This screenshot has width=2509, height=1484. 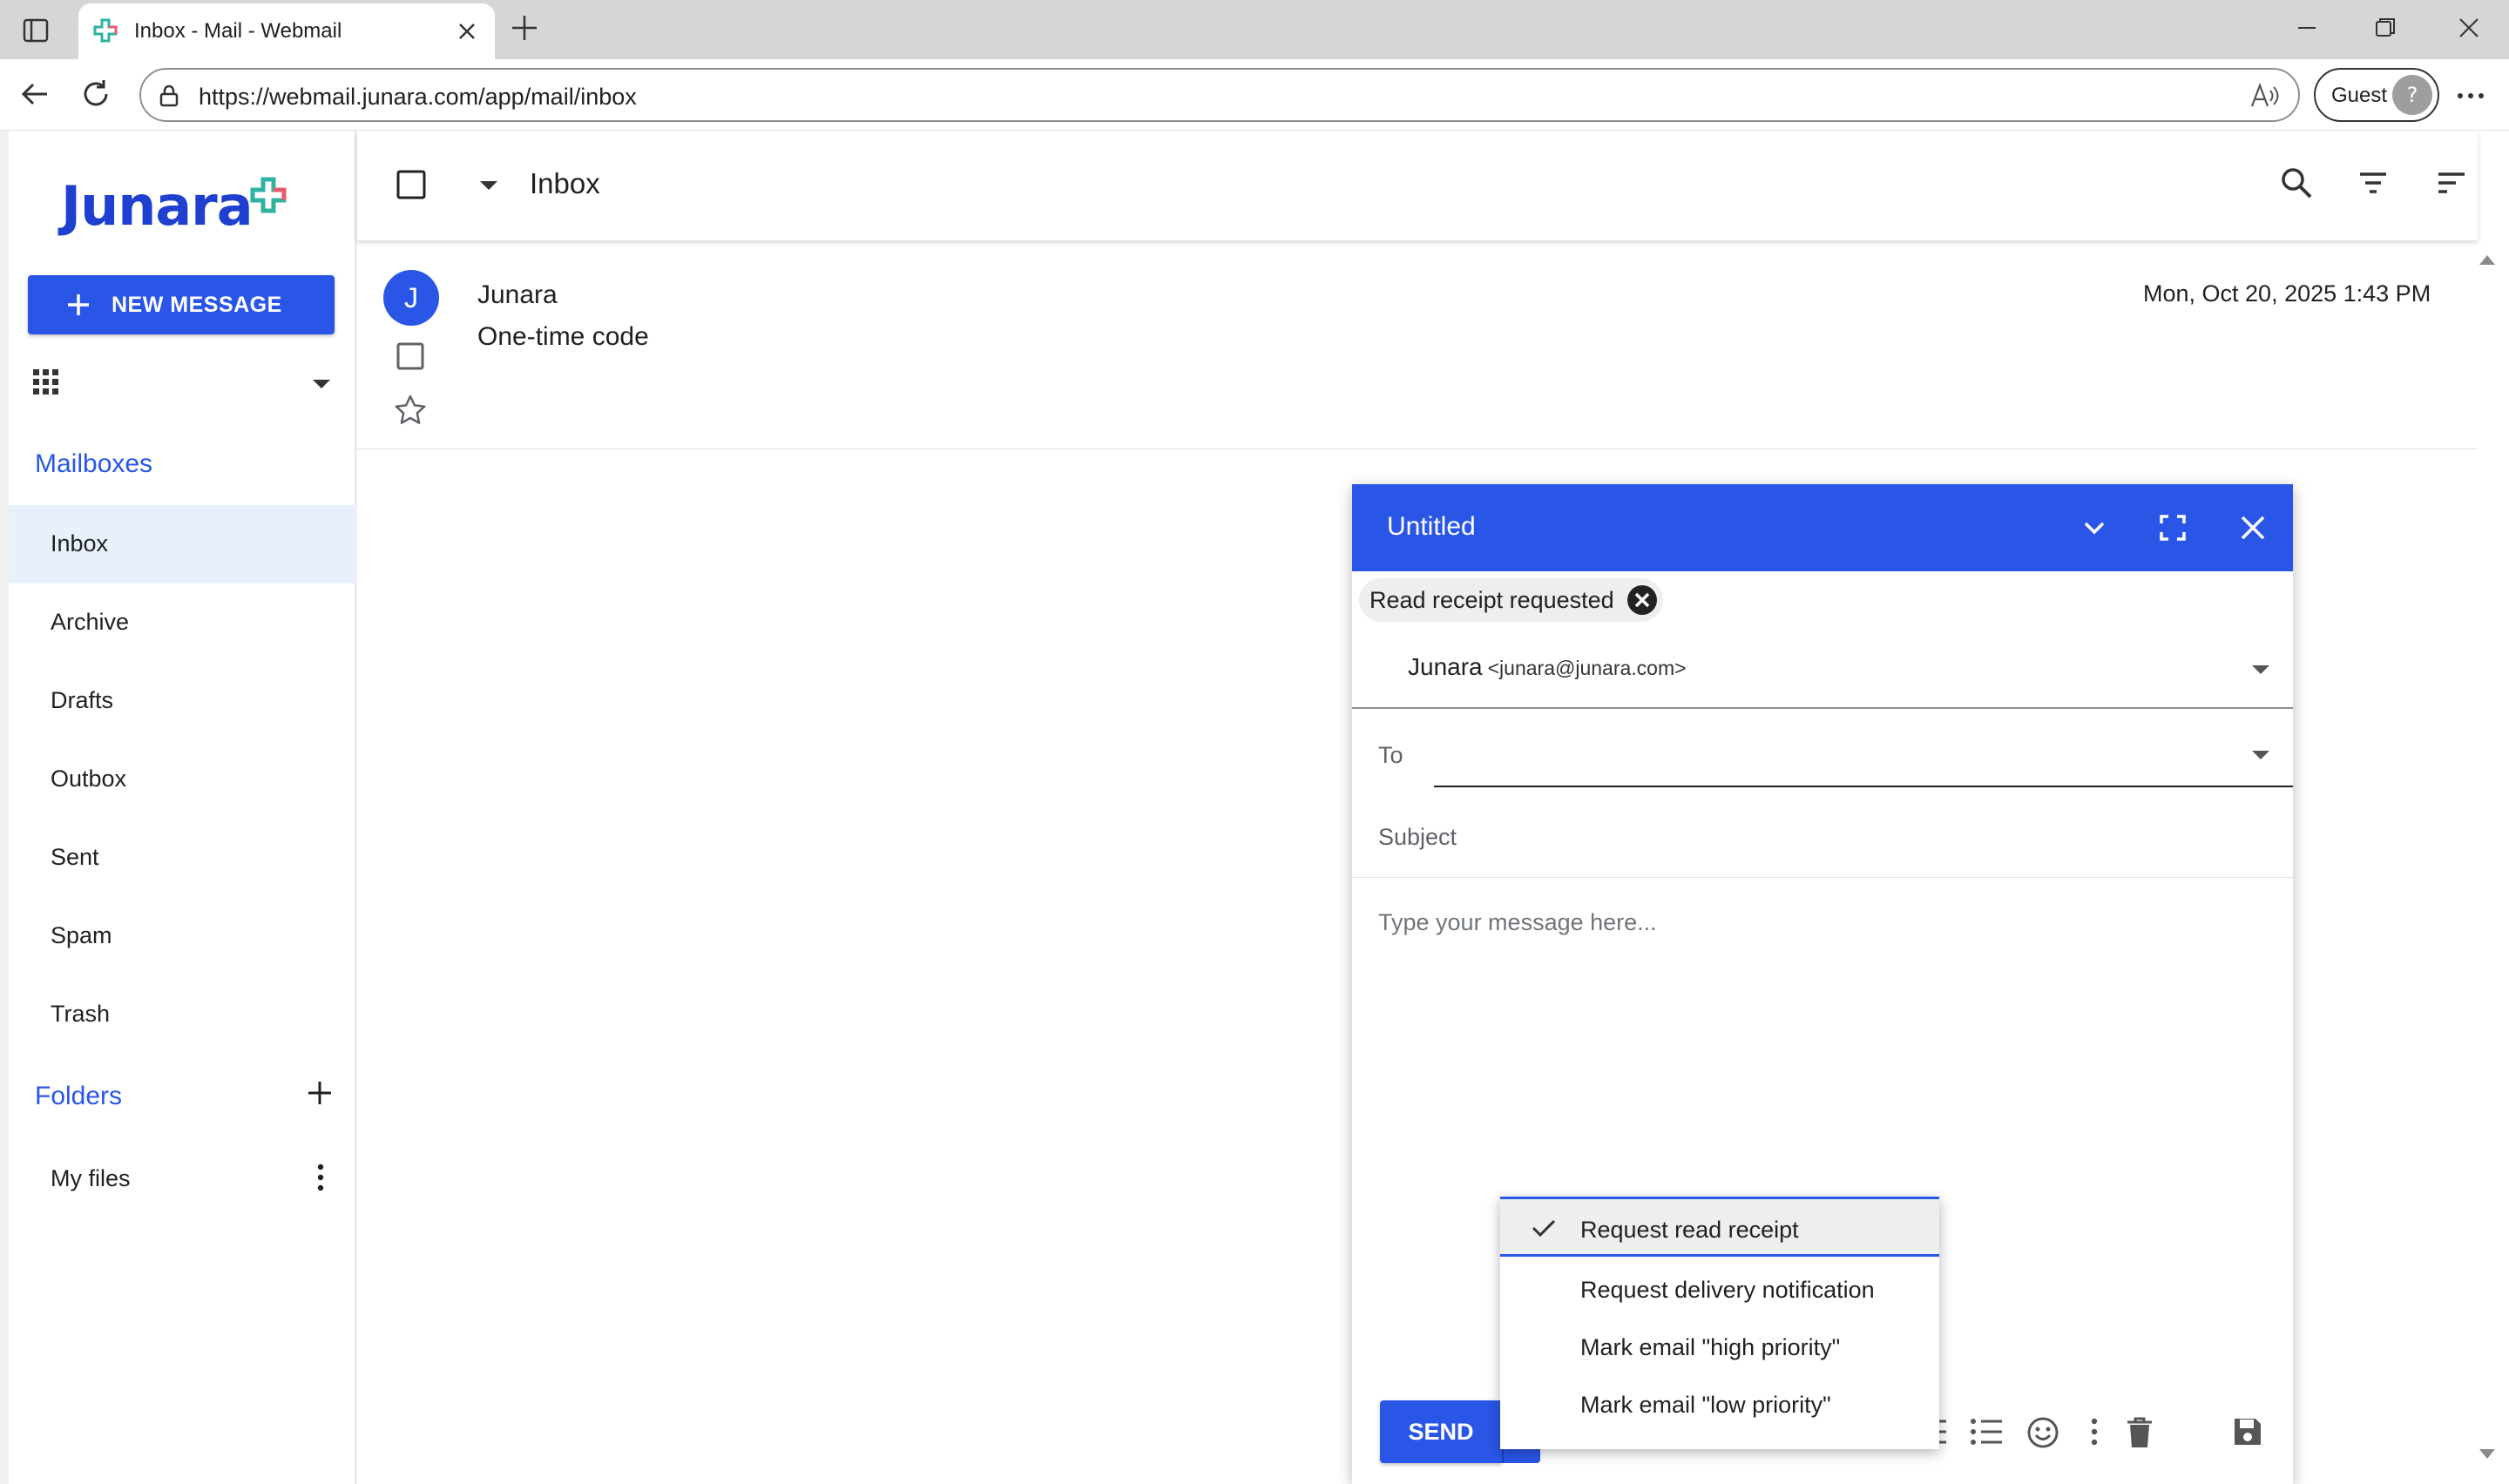 I want to click on send-button: SEND, so click(x=1441, y=1431).